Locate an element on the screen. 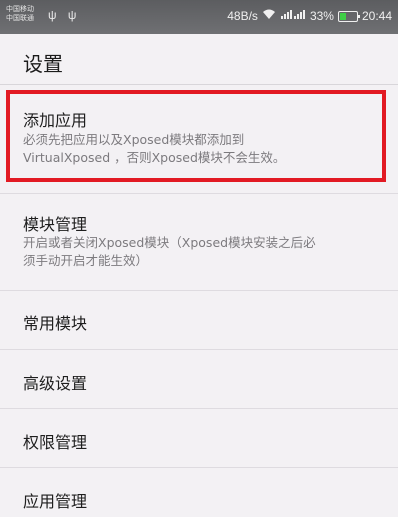 The width and height of the screenshot is (398, 517). app-header: 设置 is located at coordinates (199, 59).